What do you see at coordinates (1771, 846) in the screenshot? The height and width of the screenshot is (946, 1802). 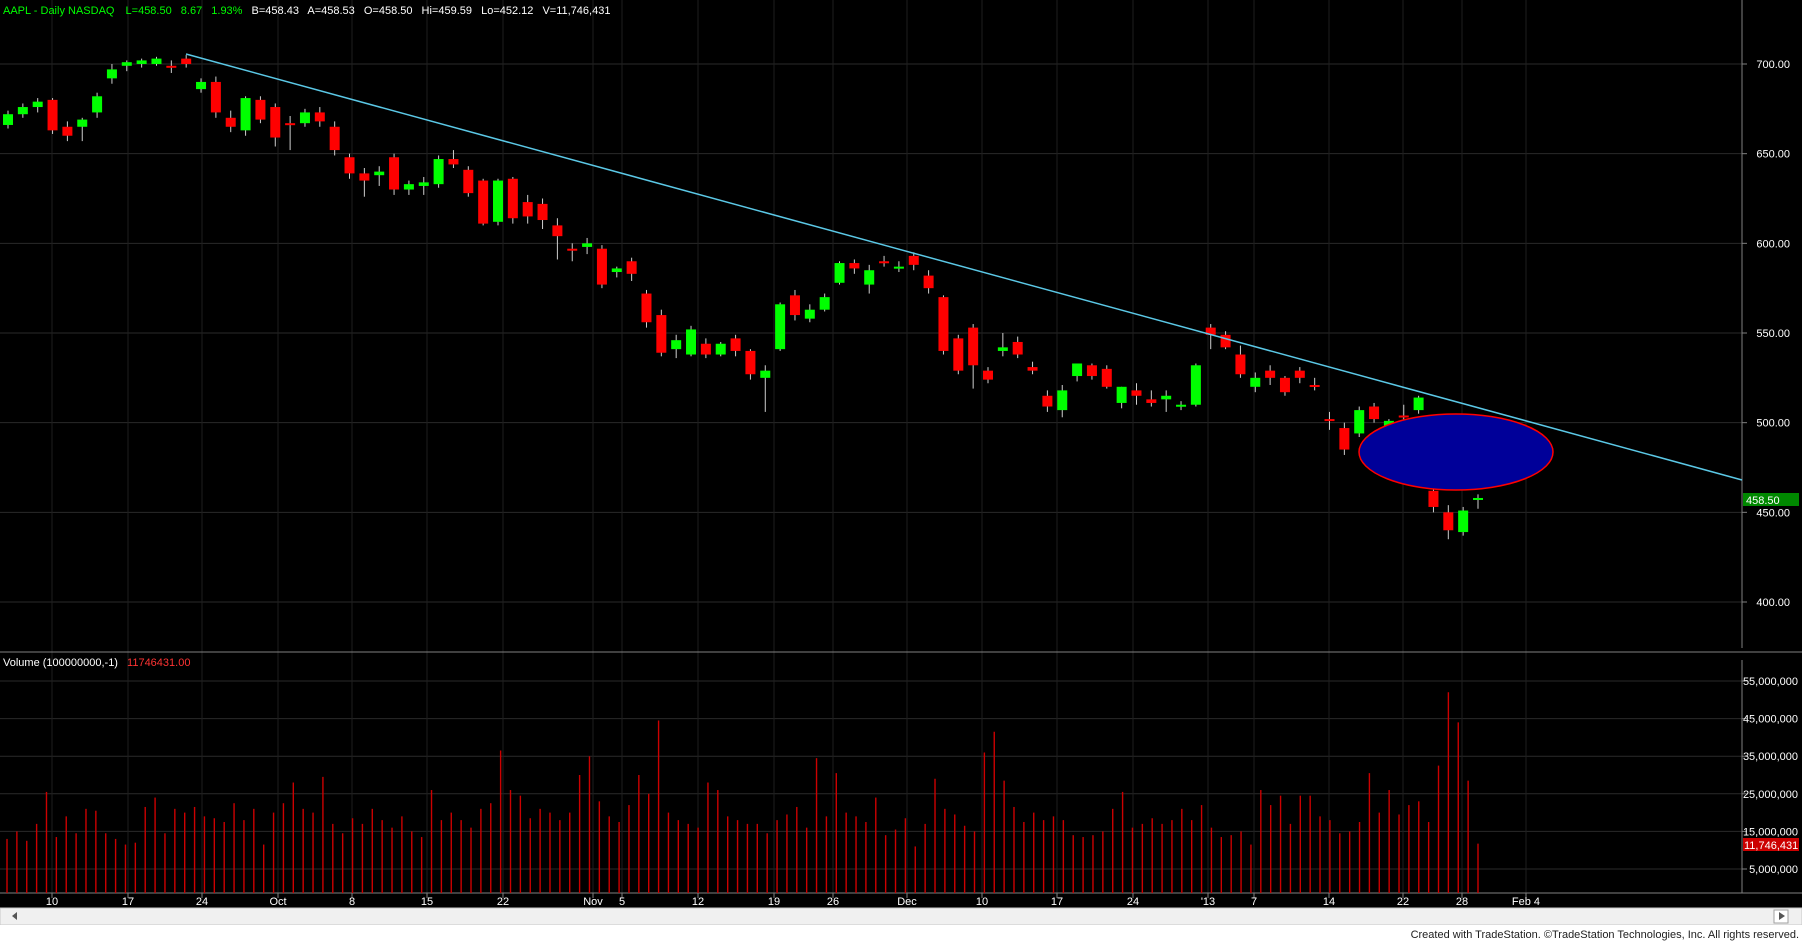 I see `last-volume-label: 11,746,431` at bounding box center [1771, 846].